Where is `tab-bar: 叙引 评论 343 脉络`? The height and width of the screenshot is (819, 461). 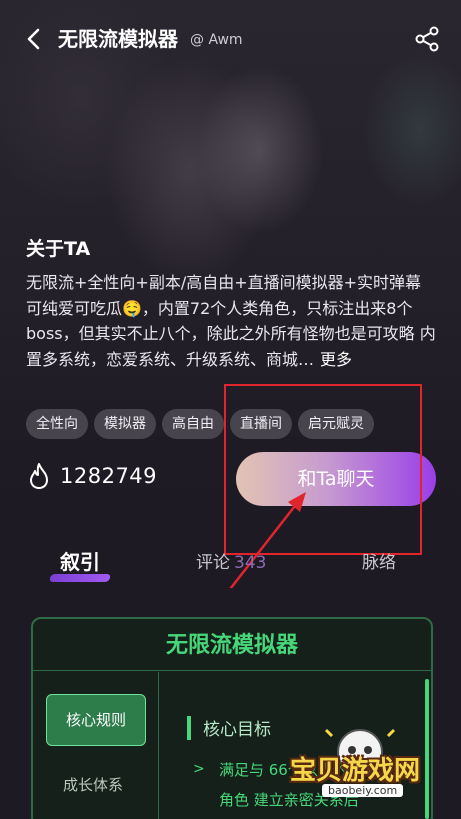 tab-bar: 叙引 评论 343 脉络 is located at coordinates (230, 561).